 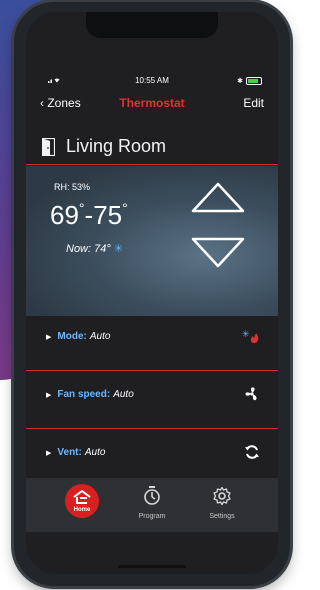 What do you see at coordinates (222, 508) in the screenshot?
I see `tab-settings: Settings` at bounding box center [222, 508].